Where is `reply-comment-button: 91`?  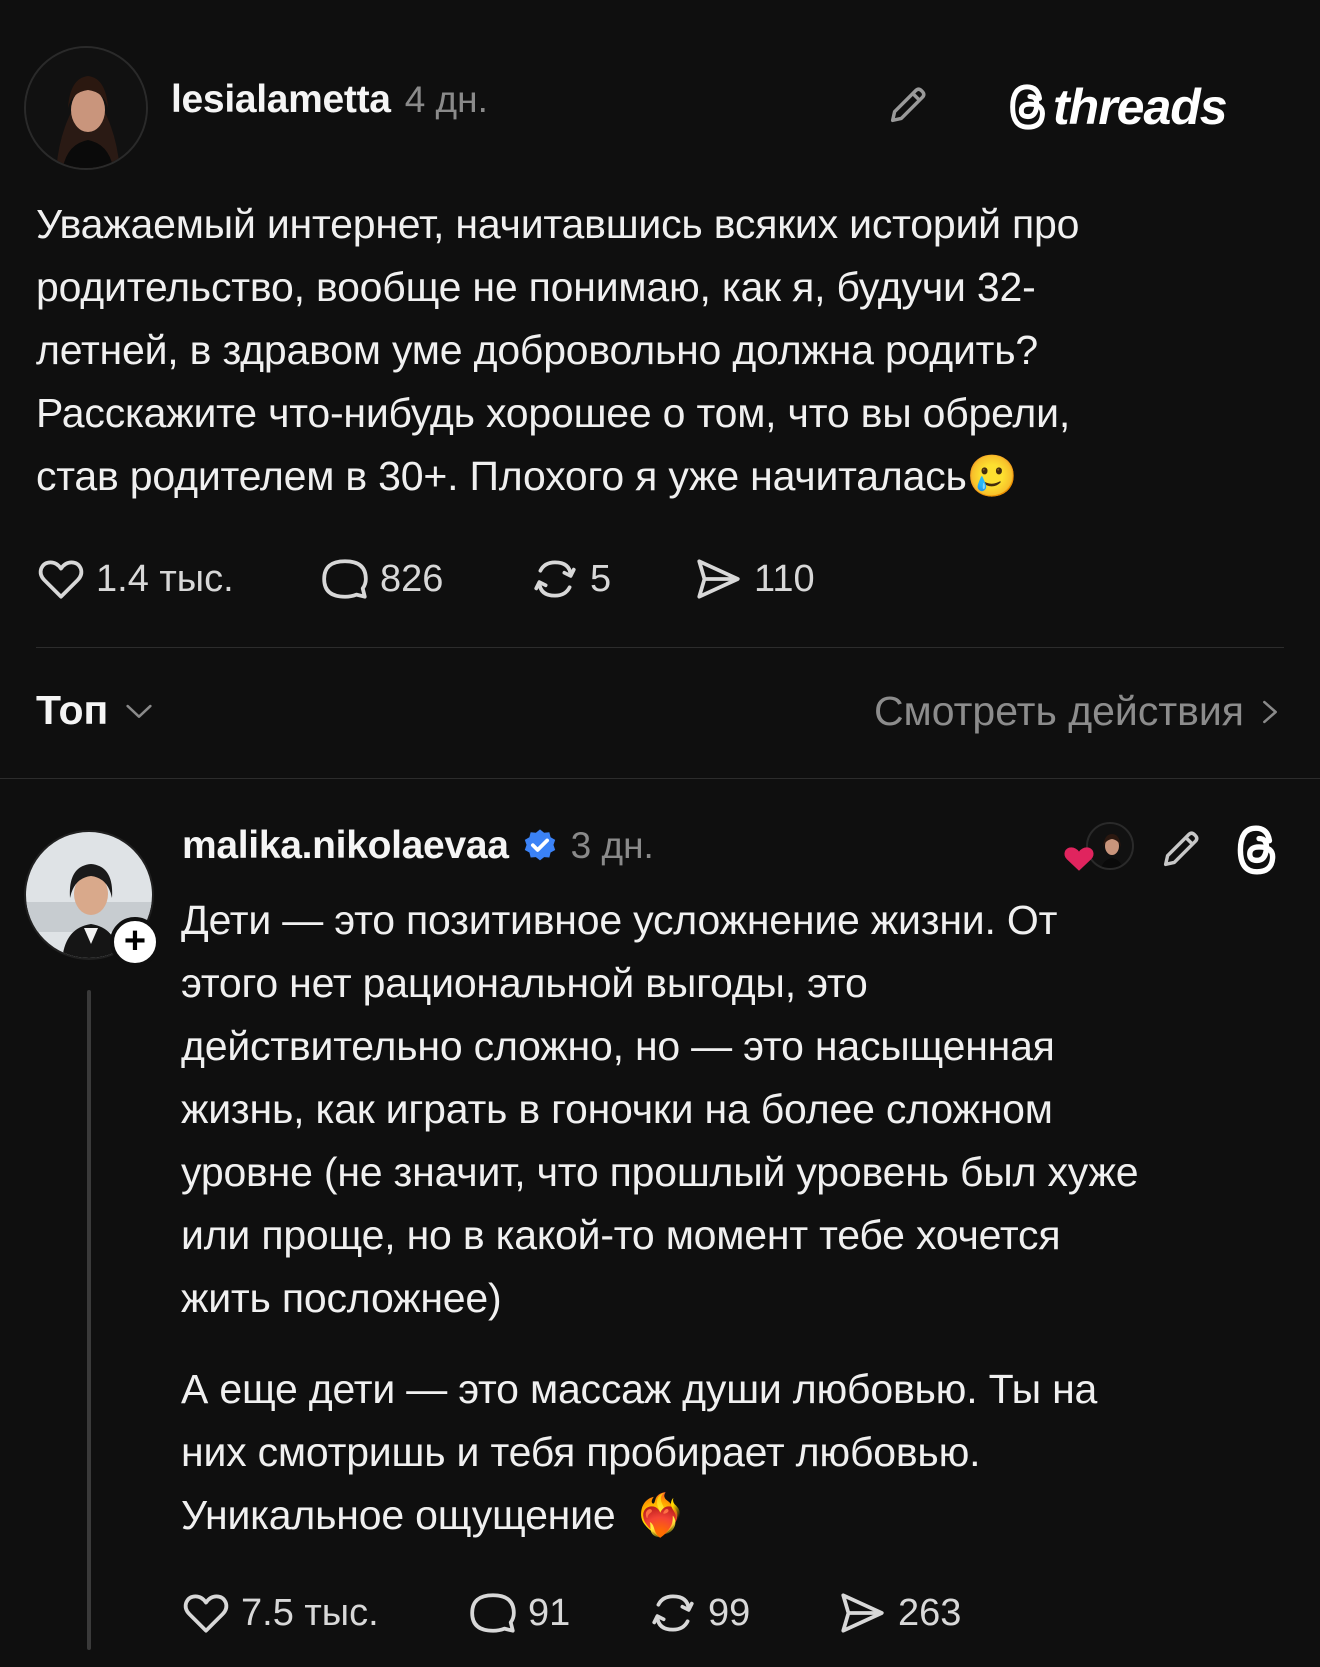
reply-comment-button: 91 is located at coordinates (519, 1613).